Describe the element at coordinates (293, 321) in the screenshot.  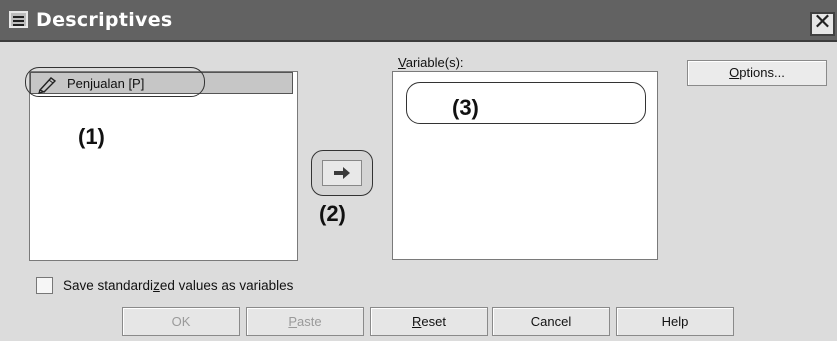
I see `paste-accesskey: P` at that location.